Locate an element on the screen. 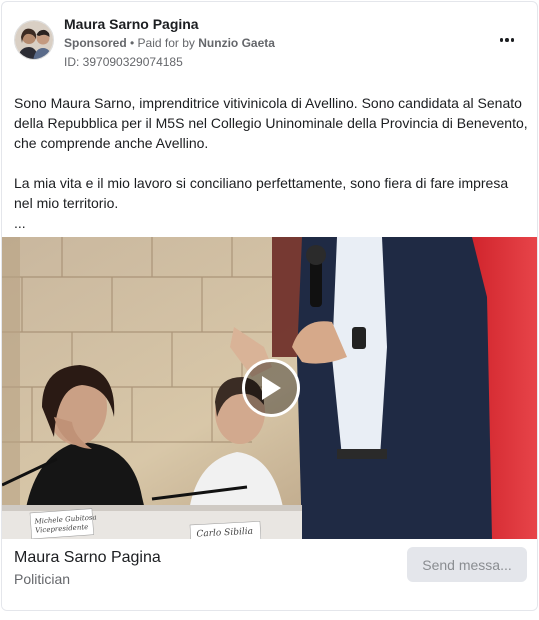 The width and height of the screenshot is (539, 620). sponsor-line: Sponsored • Paid for by Nunzio Gaeta is located at coordinates (169, 43).